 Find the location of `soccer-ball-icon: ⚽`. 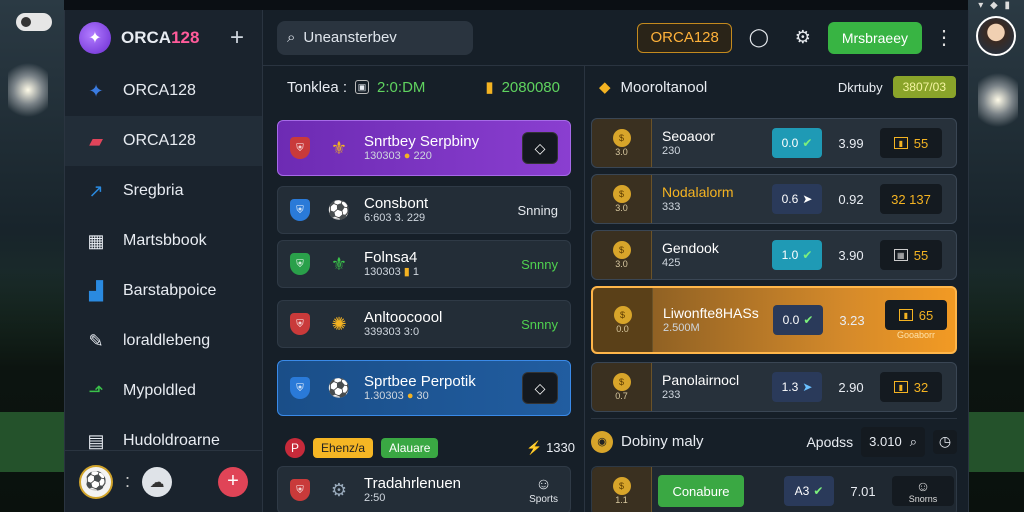

soccer-ball-icon: ⚽ is located at coordinates (339, 209).